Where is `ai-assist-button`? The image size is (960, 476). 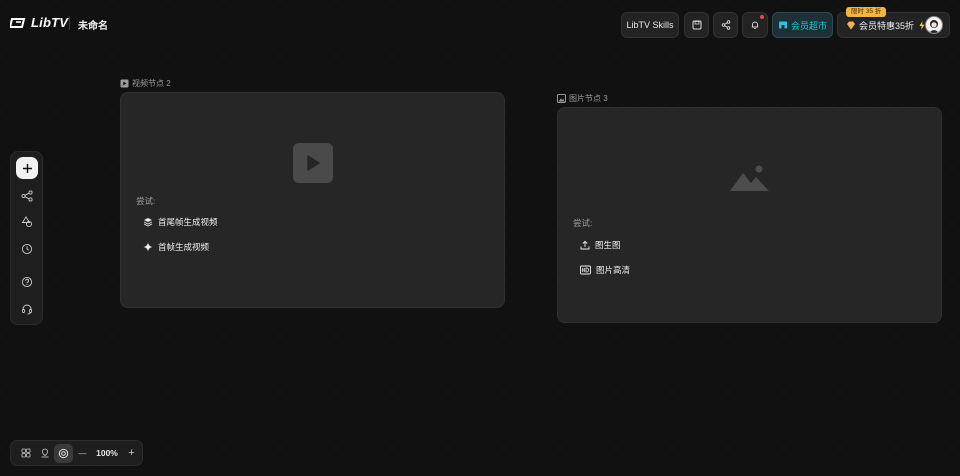 ai-assist-button is located at coordinates (63, 453).